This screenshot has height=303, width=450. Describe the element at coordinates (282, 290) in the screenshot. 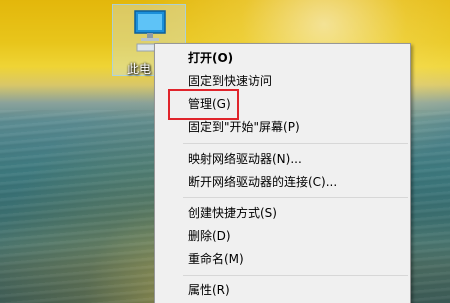

I see `menu-item-properties: 属性(R)` at that location.